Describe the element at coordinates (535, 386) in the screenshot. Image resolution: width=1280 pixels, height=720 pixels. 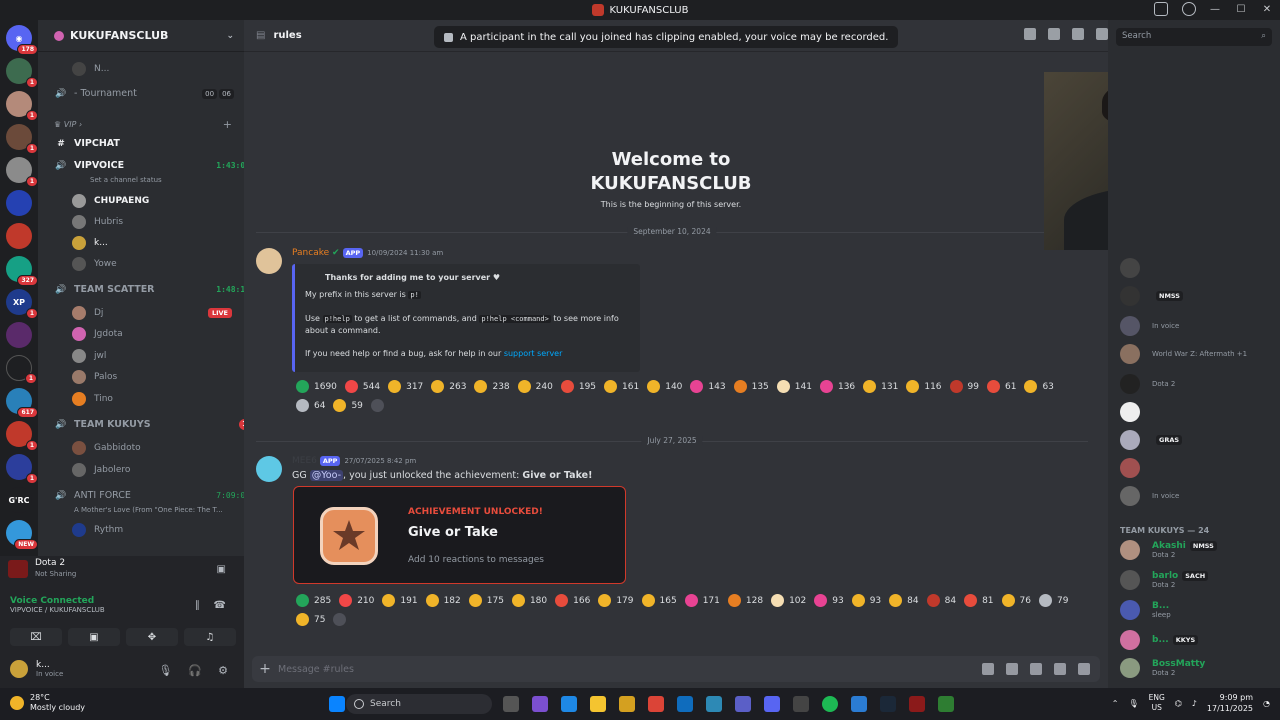
I see `reaction: 240` at that location.